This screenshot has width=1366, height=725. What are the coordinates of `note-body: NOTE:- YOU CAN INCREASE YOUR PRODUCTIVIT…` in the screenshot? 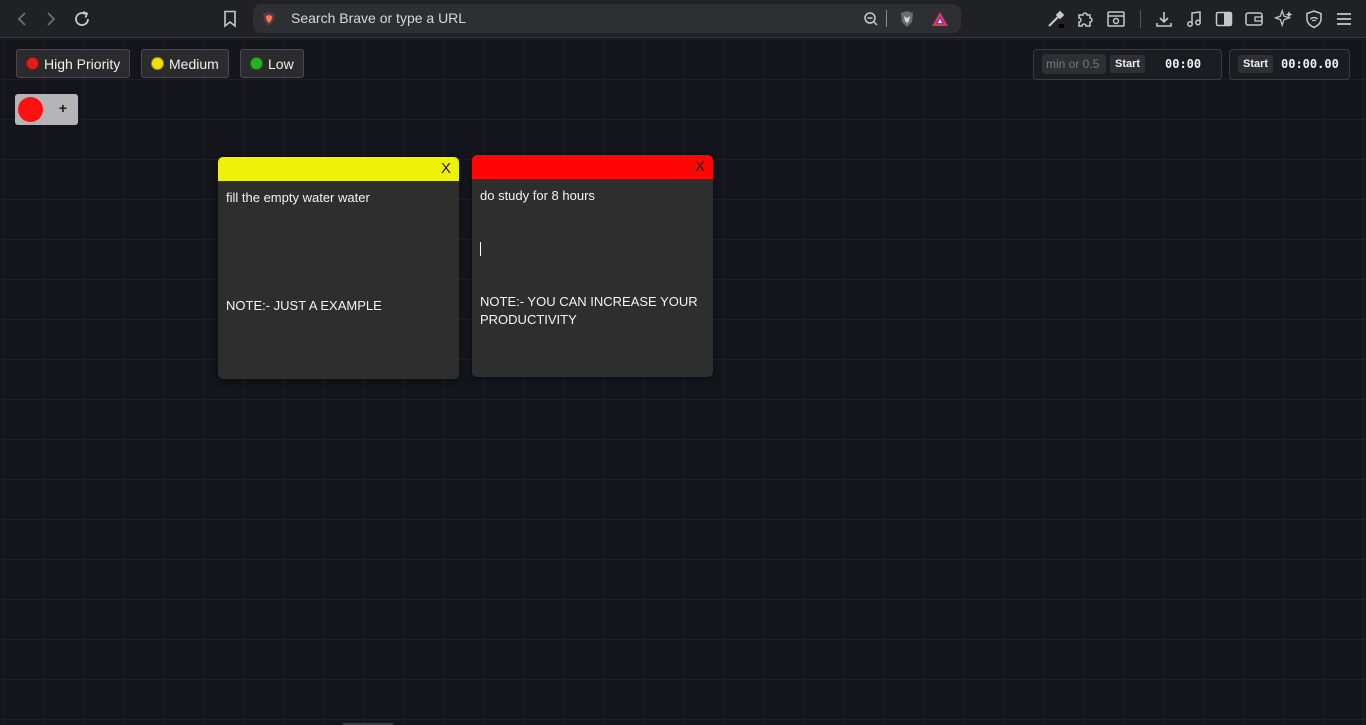 It's located at (592, 311).